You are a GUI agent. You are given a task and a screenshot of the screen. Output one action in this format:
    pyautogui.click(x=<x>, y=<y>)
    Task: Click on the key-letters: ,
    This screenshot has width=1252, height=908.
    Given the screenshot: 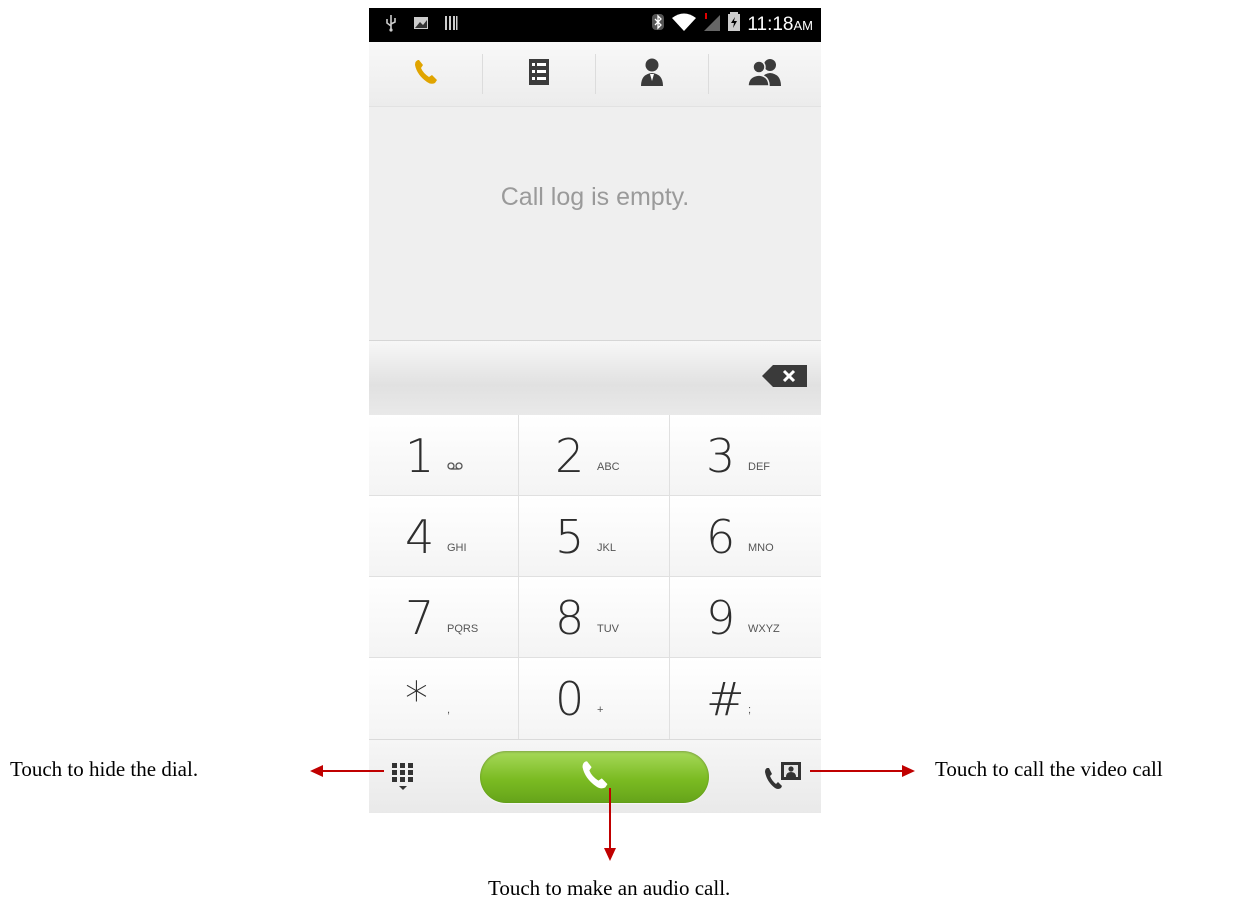 What is the action you would take?
    pyautogui.click(x=449, y=710)
    